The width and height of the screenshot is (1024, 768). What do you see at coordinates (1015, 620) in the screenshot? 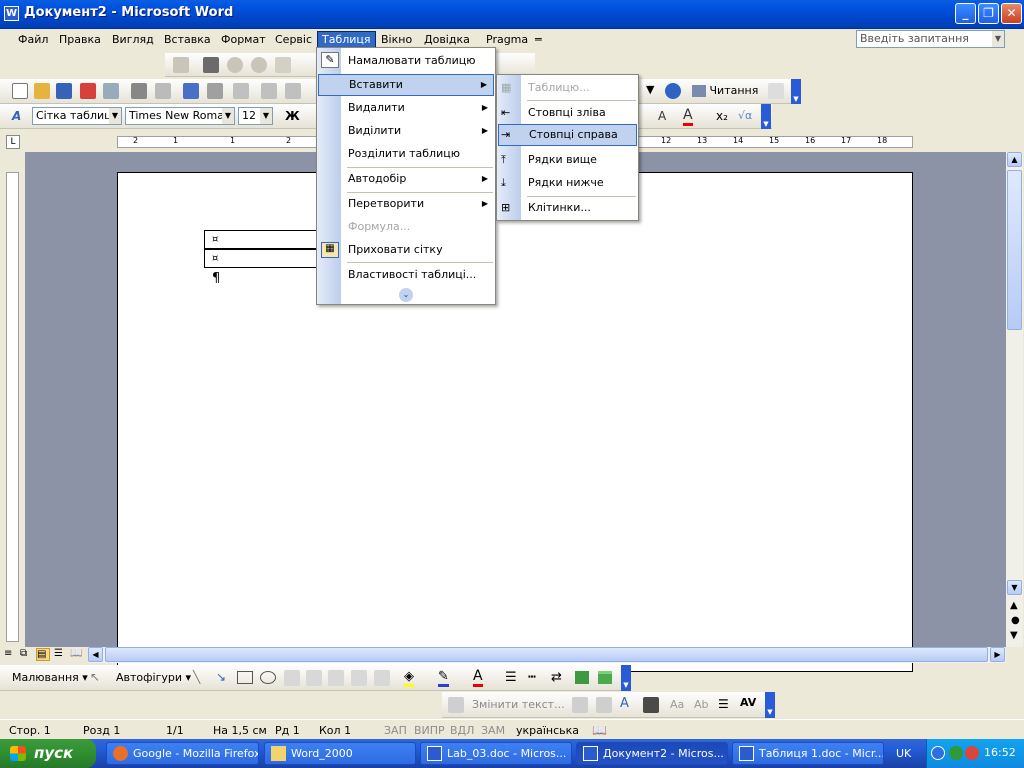
I see `browse-object-icon: ●` at bounding box center [1015, 620].